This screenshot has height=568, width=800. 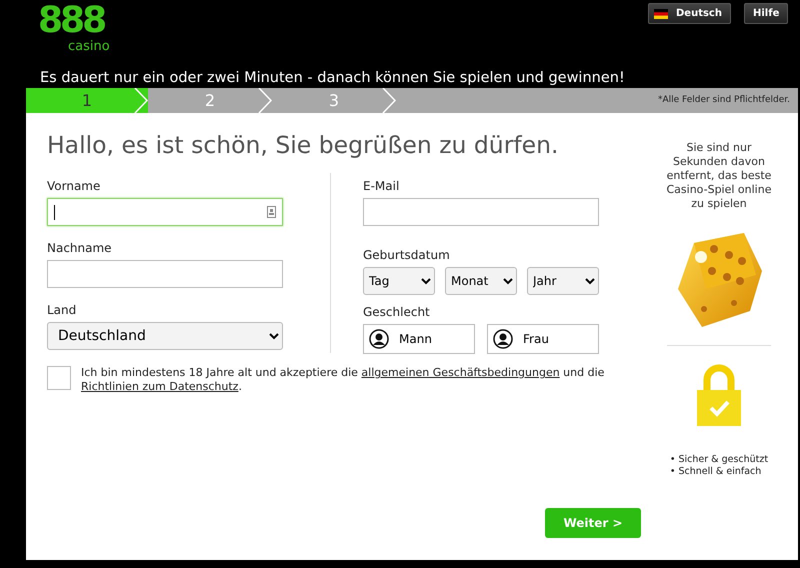 What do you see at coordinates (79, 249) in the screenshot?
I see `field-label: Nachname` at bounding box center [79, 249].